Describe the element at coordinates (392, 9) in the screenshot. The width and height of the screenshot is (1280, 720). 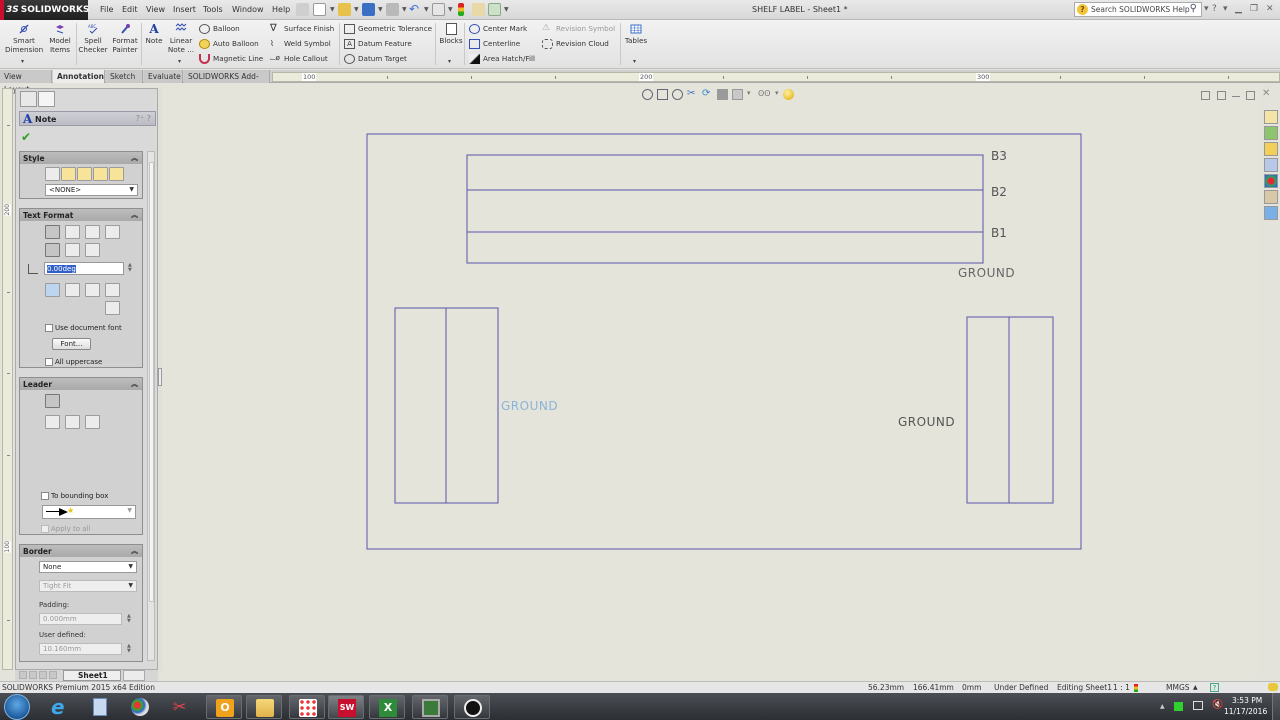
I see `print-icon` at that location.